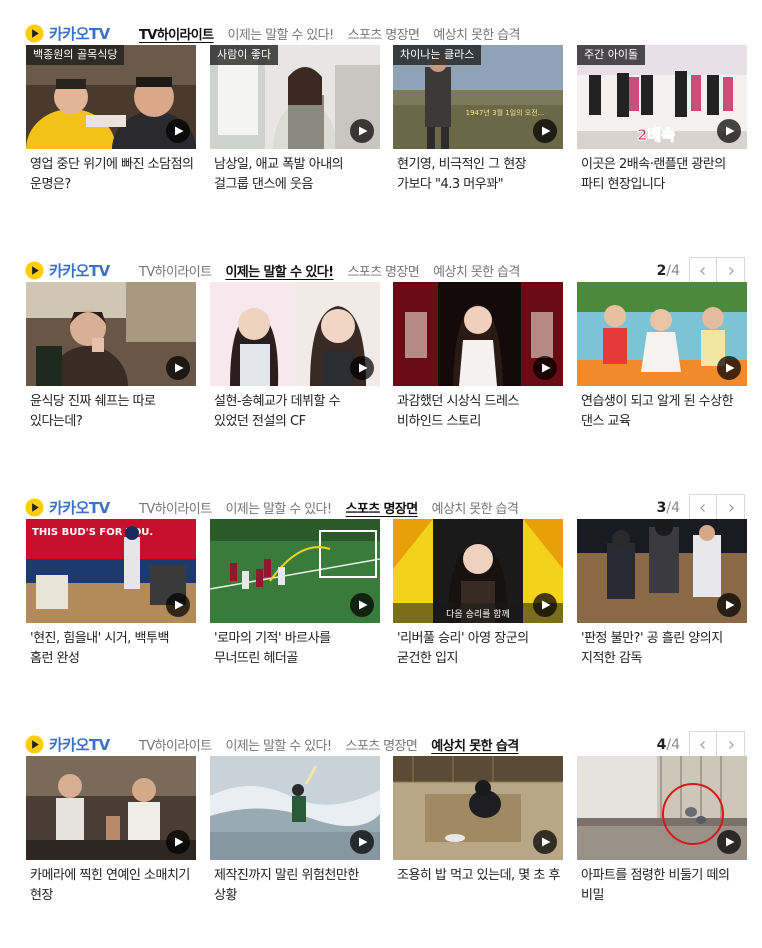 The height and width of the screenshot is (948, 762). I want to click on video-thumbnail: 사람이 좋다, so click(295, 97).